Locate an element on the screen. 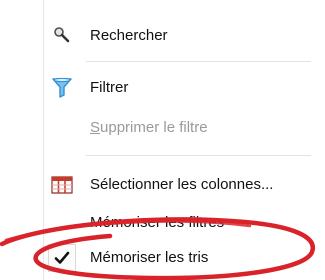  menu-item-memoriser-les-tris: Mémoriser les tris is located at coordinates (162, 258).